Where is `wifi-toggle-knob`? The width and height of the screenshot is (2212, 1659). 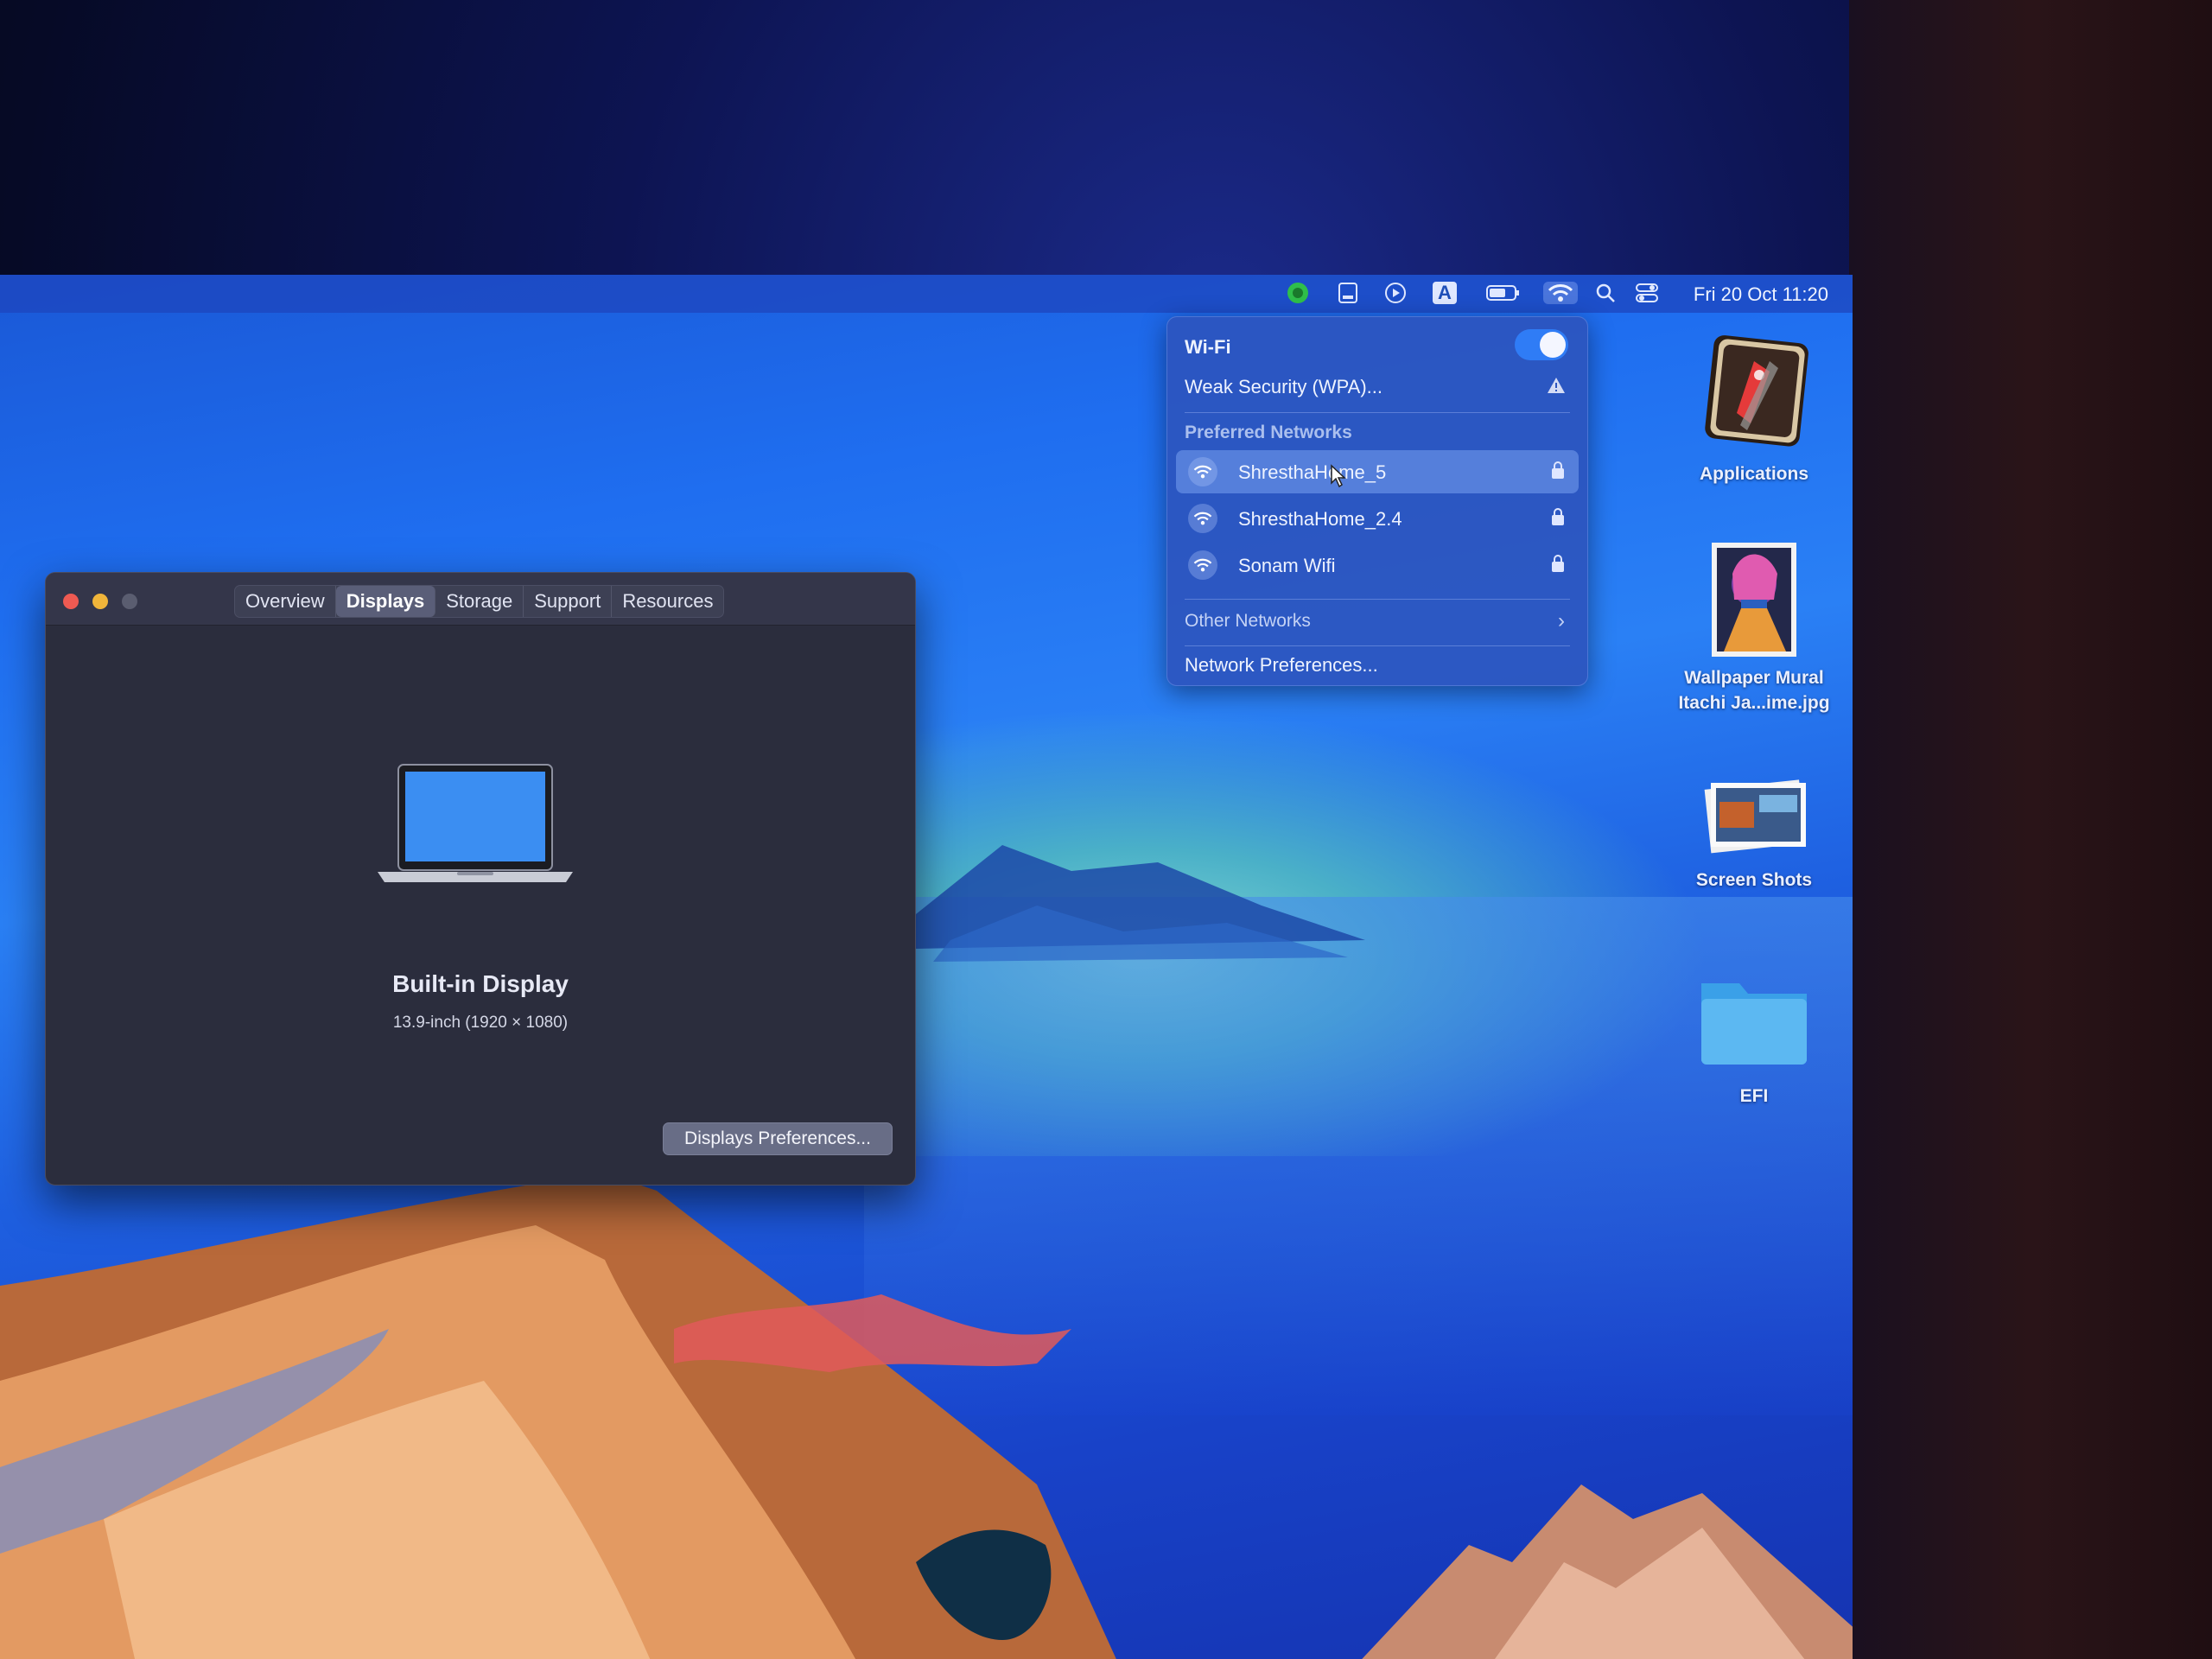 wifi-toggle-knob is located at coordinates (1553, 345).